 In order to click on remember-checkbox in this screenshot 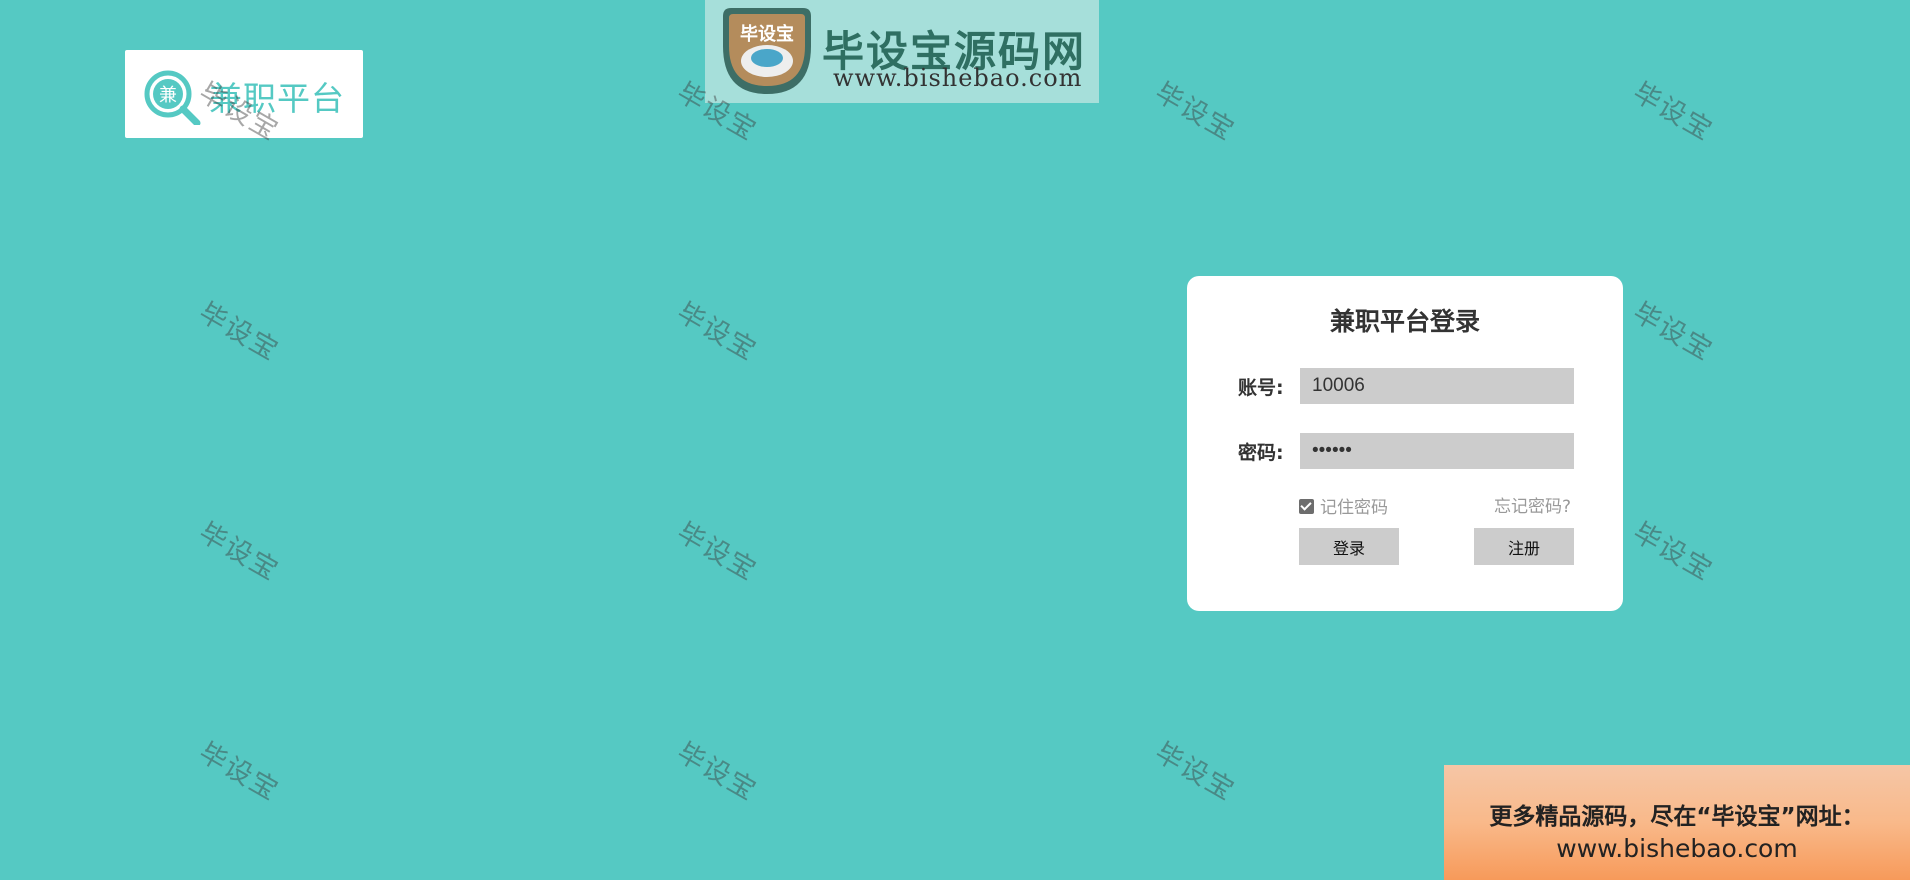, I will do `click(1306, 506)`.